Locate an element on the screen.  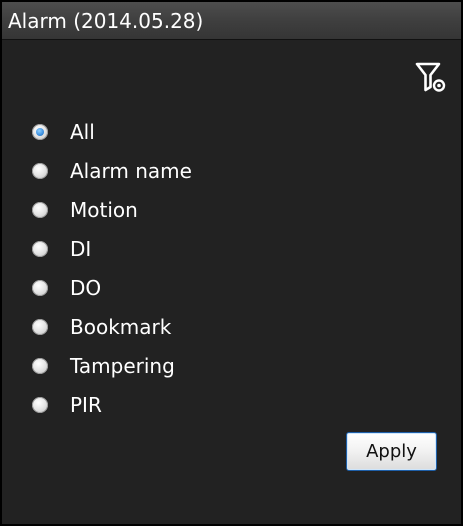
radio-label: DI is located at coordinates (81, 248).